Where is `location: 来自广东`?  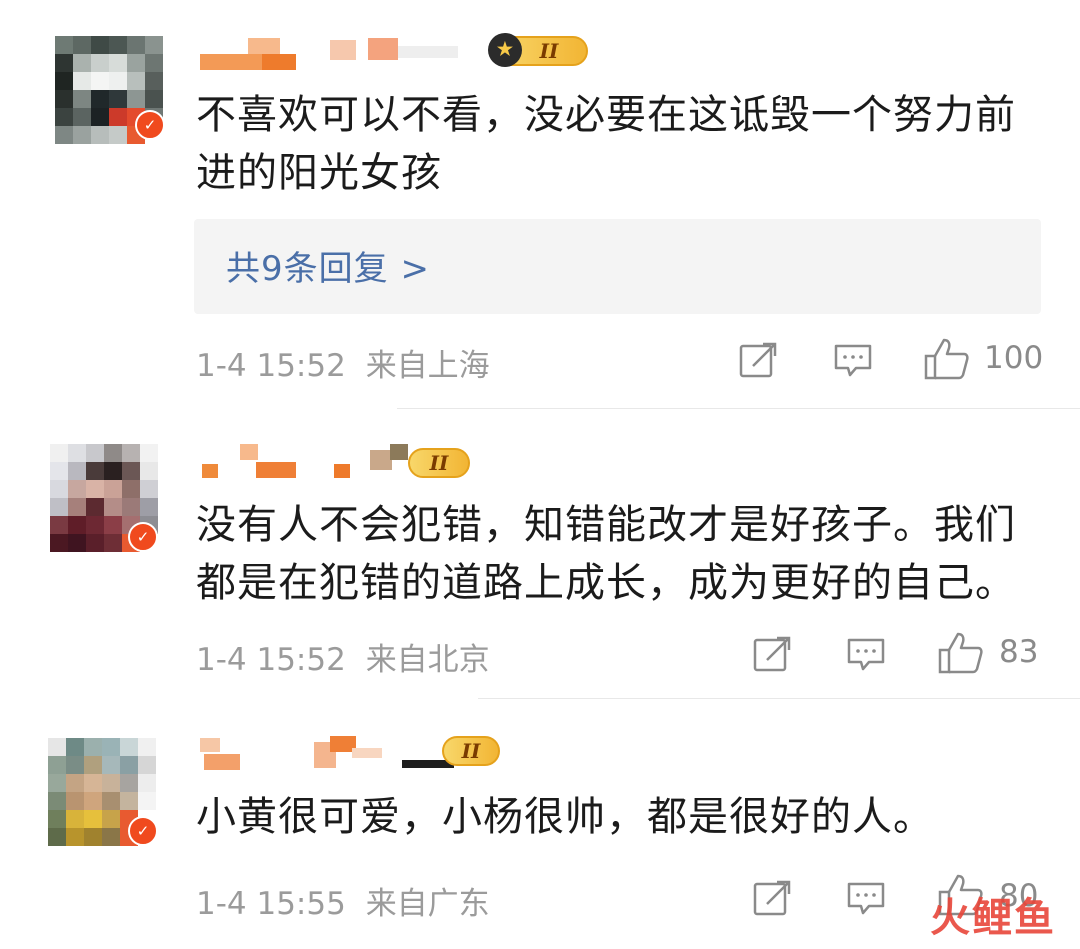
location: 来自广东 is located at coordinates (427, 904).